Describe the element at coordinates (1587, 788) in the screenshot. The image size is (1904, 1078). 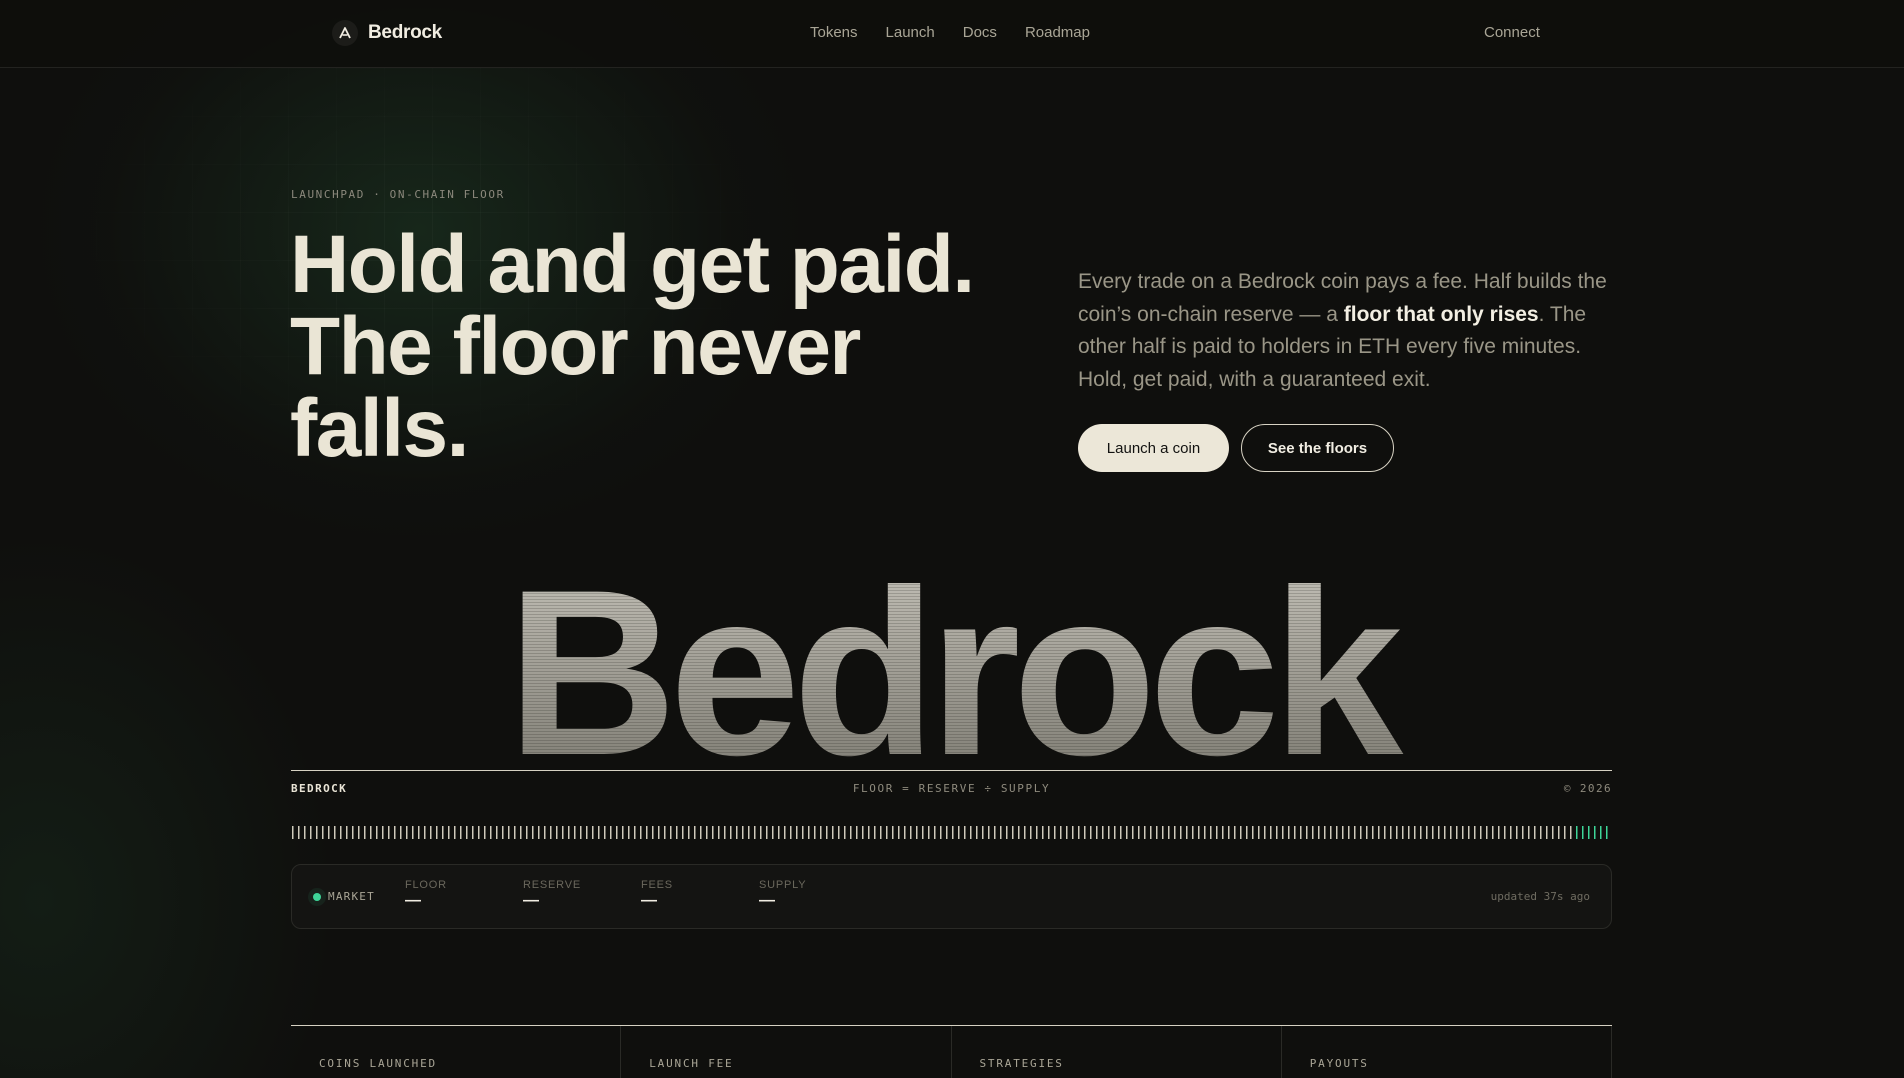
I see `copyright: © 2026` at that location.